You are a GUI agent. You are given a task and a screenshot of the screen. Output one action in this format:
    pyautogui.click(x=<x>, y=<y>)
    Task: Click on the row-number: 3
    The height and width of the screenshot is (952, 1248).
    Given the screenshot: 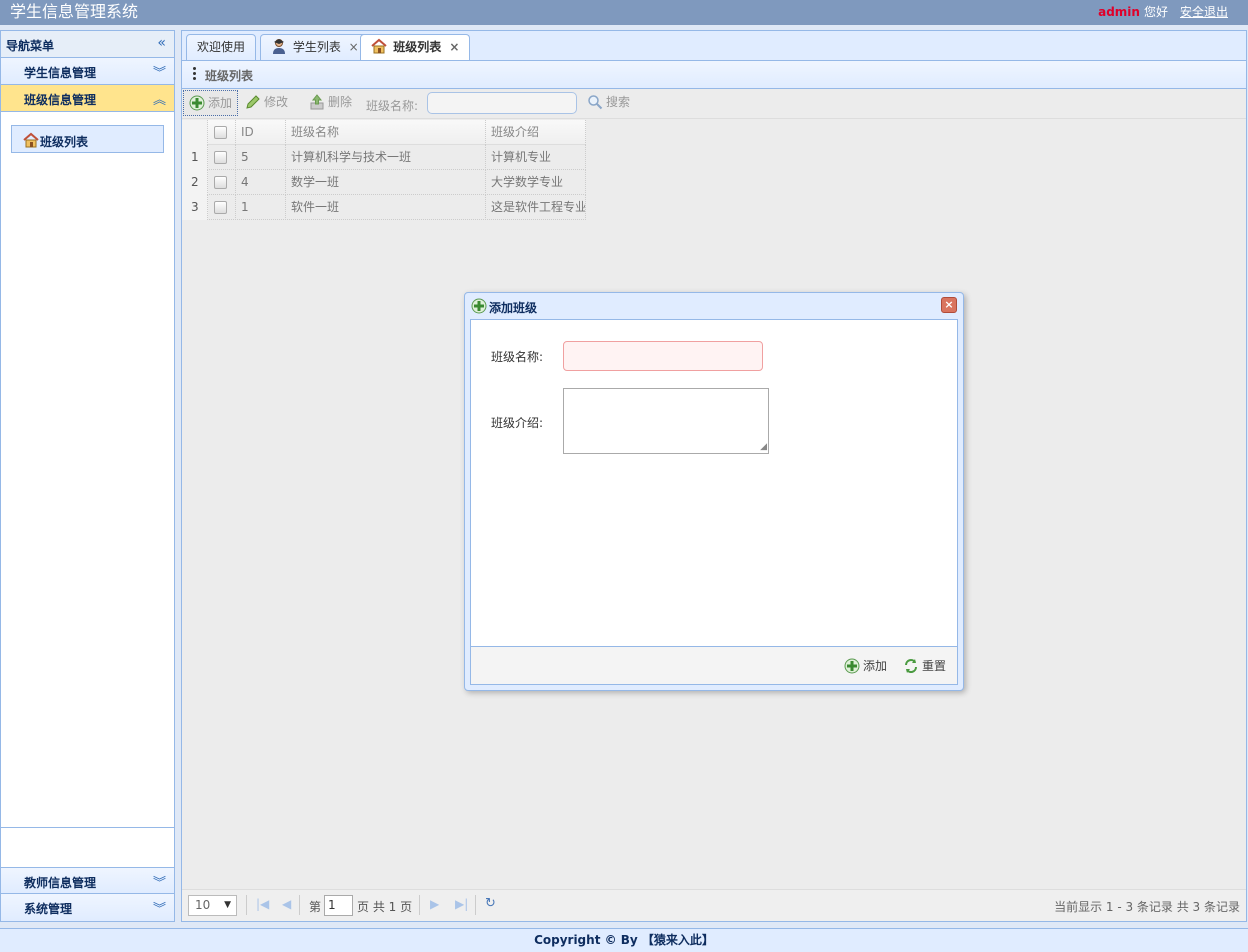 What is the action you would take?
    pyautogui.click(x=195, y=207)
    